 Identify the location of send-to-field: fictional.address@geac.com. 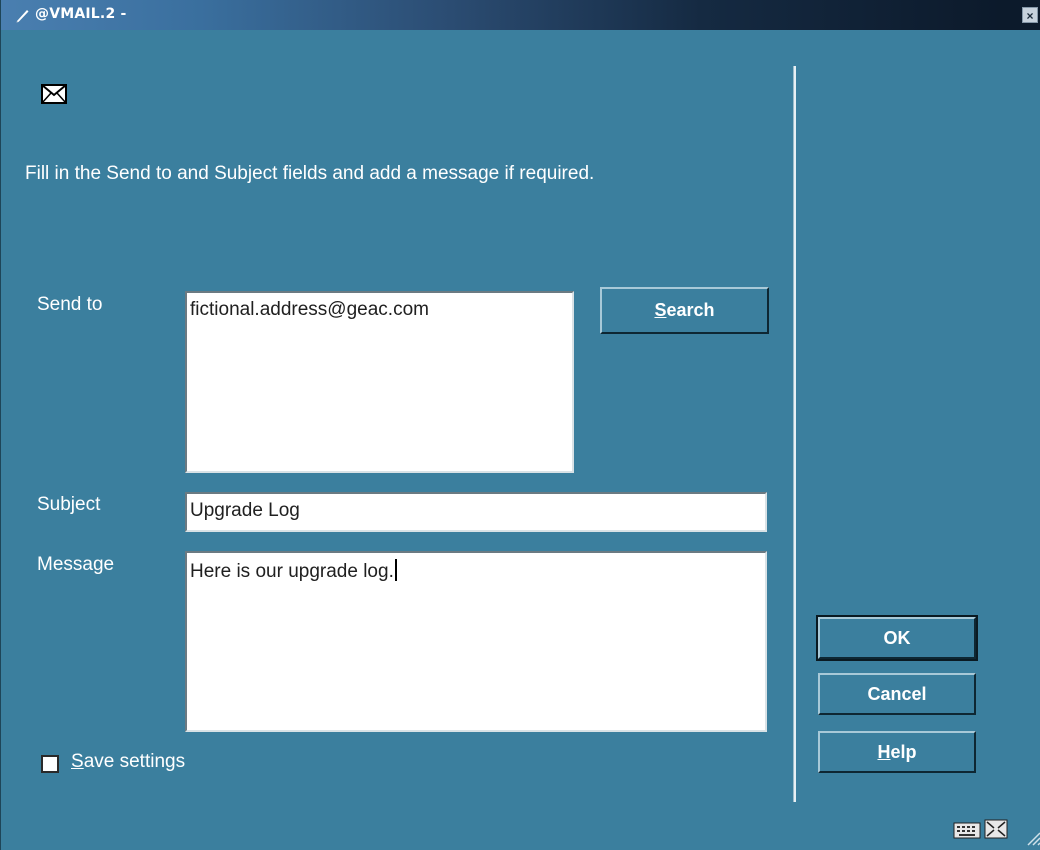
(379, 382).